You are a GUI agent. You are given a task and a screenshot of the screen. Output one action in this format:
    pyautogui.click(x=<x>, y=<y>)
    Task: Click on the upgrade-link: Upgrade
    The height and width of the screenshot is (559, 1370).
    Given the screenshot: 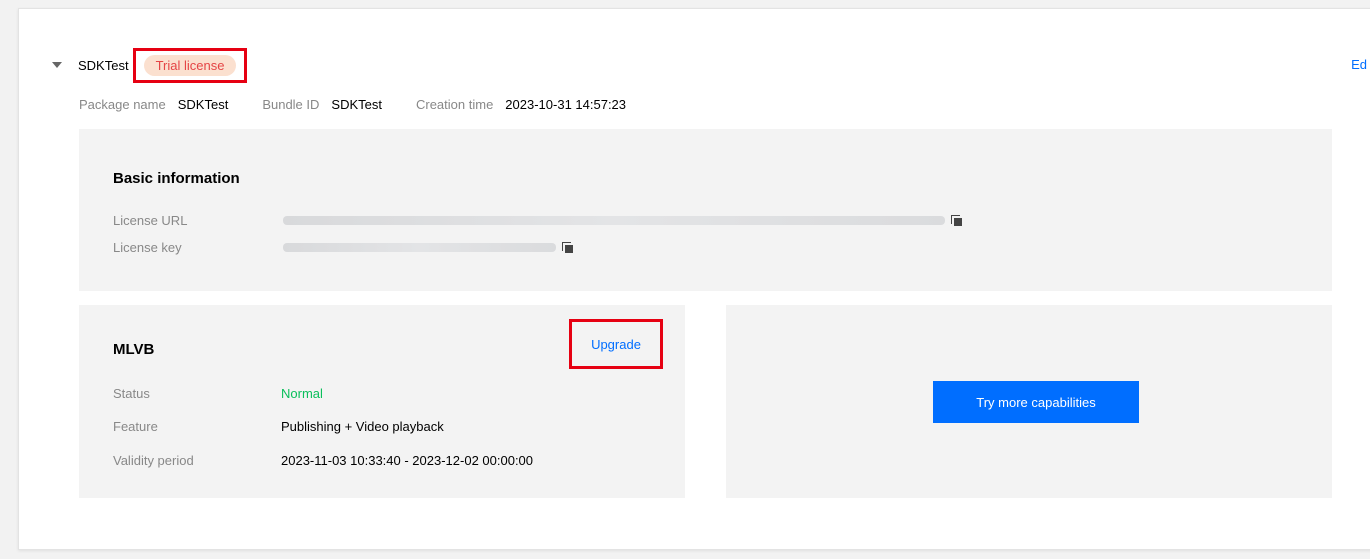 What is the action you would take?
    pyautogui.click(x=616, y=344)
    